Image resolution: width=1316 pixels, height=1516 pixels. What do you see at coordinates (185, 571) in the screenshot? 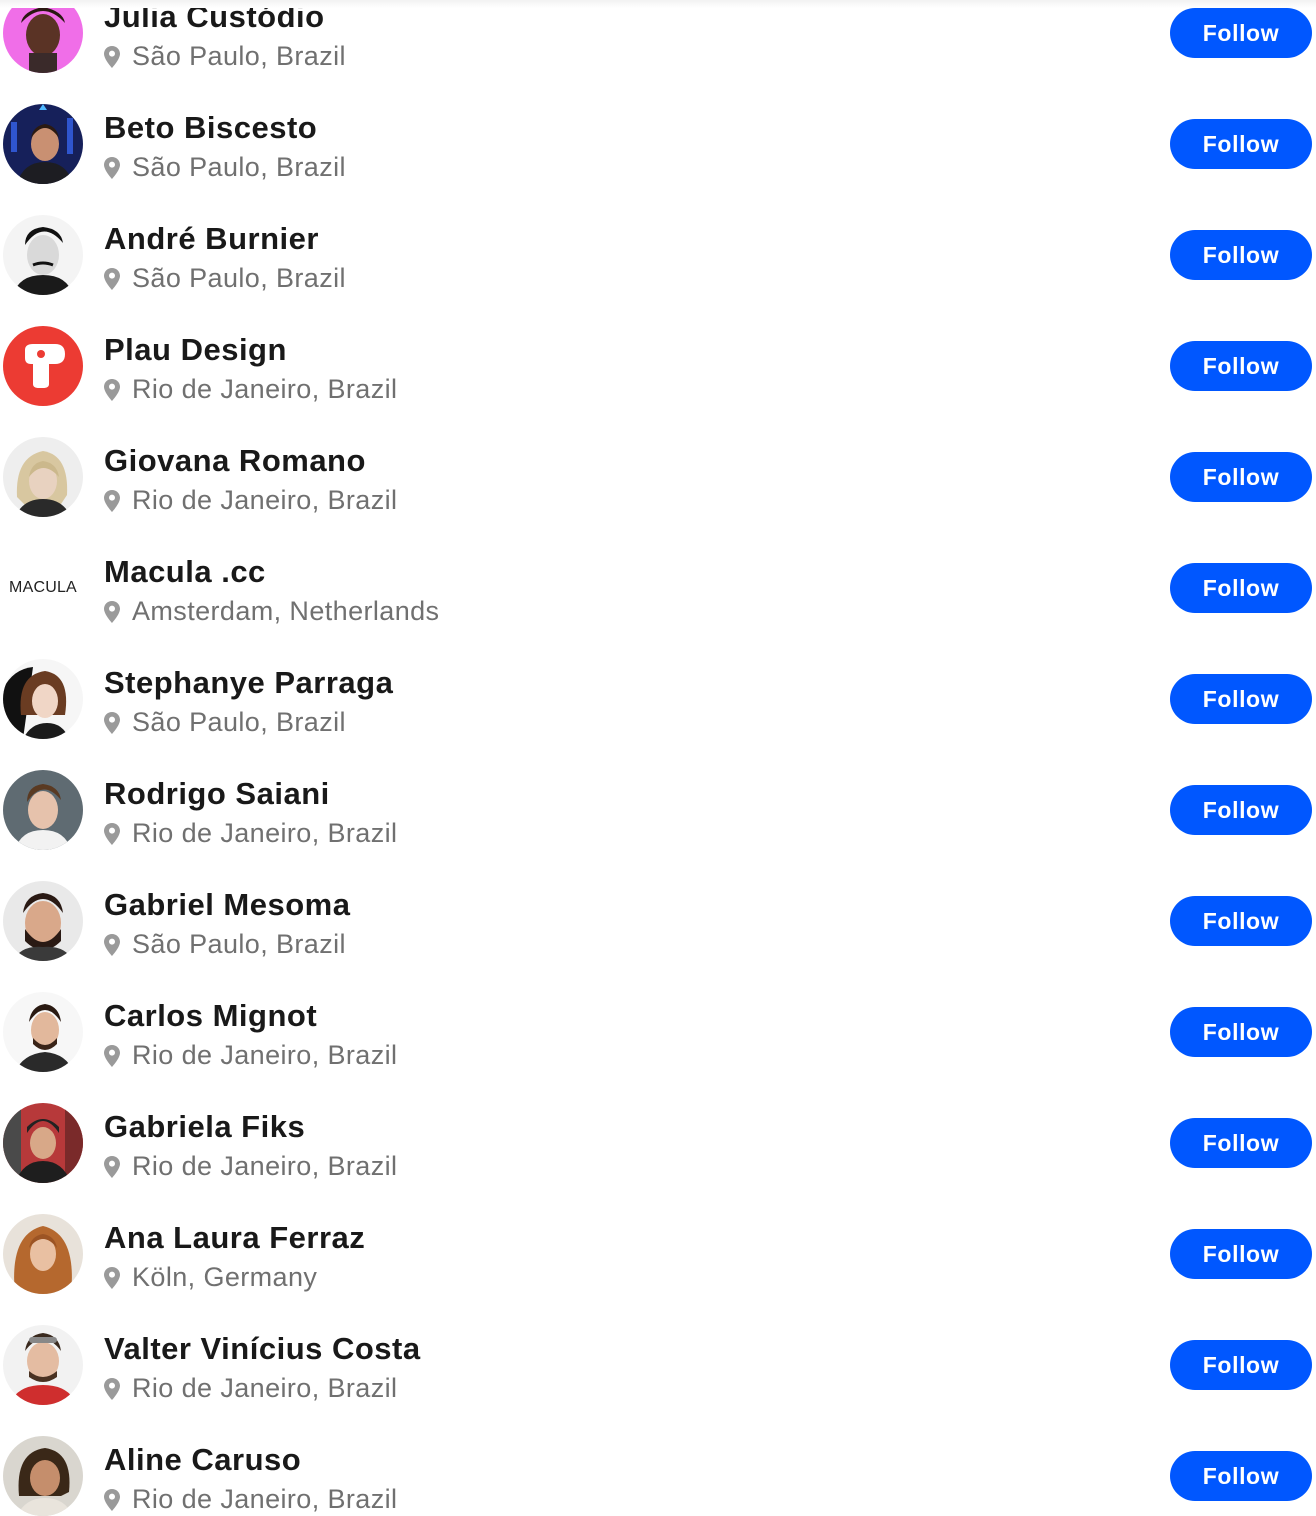
I see `person-name: Macula .cc` at bounding box center [185, 571].